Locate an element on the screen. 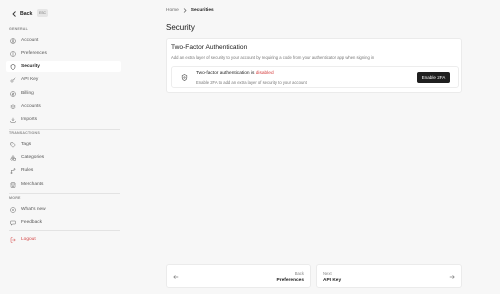 This screenshot has width=500, height=294. arrow-right-icon is located at coordinates (452, 276).